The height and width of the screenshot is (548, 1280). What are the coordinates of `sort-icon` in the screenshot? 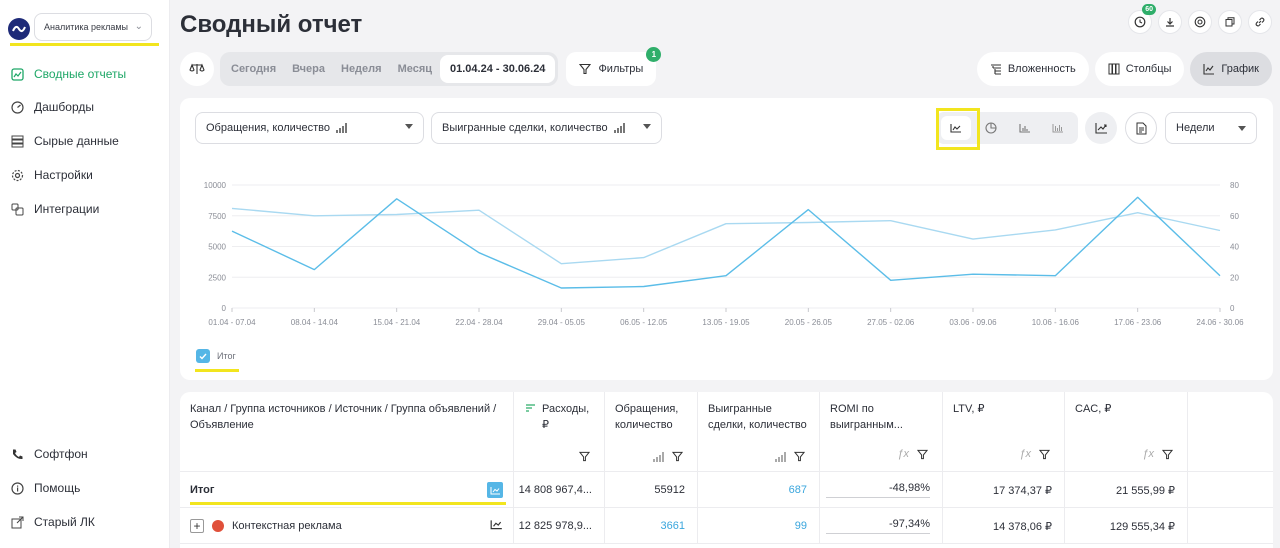 It's located at (530, 408).